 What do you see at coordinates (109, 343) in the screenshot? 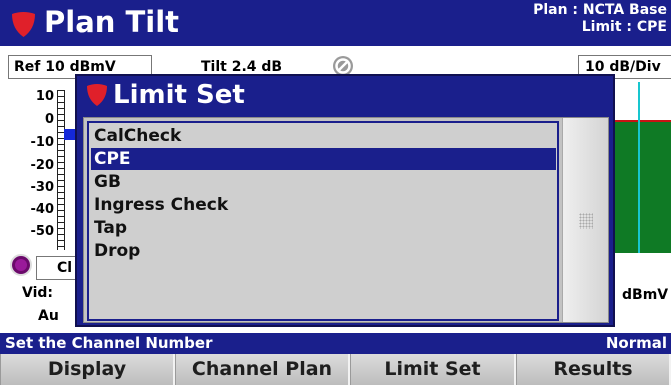
I see `status-message: Set the Channel Number` at bounding box center [109, 343].